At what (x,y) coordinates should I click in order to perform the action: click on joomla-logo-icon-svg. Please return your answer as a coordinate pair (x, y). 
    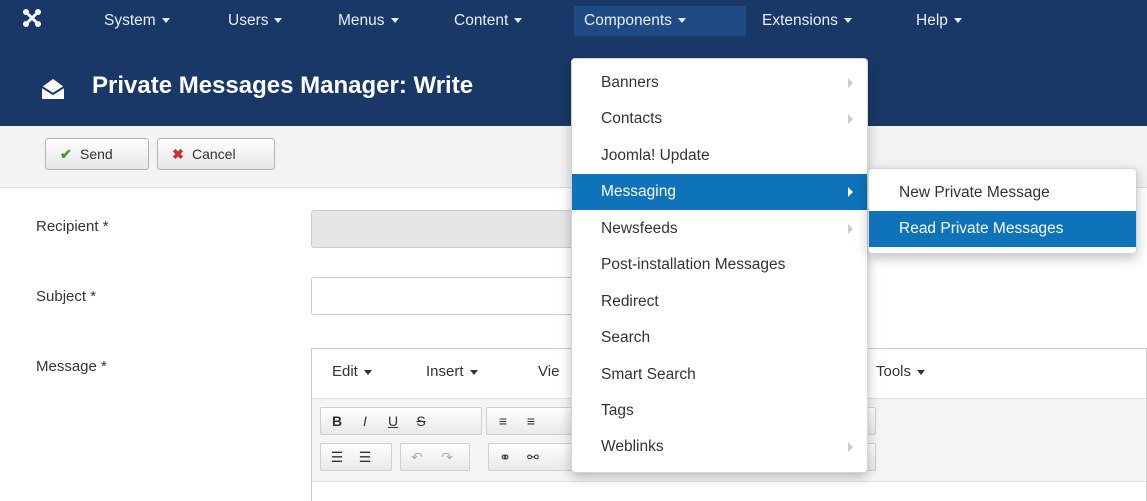
    Looking at the image, I should click on (32, 18).